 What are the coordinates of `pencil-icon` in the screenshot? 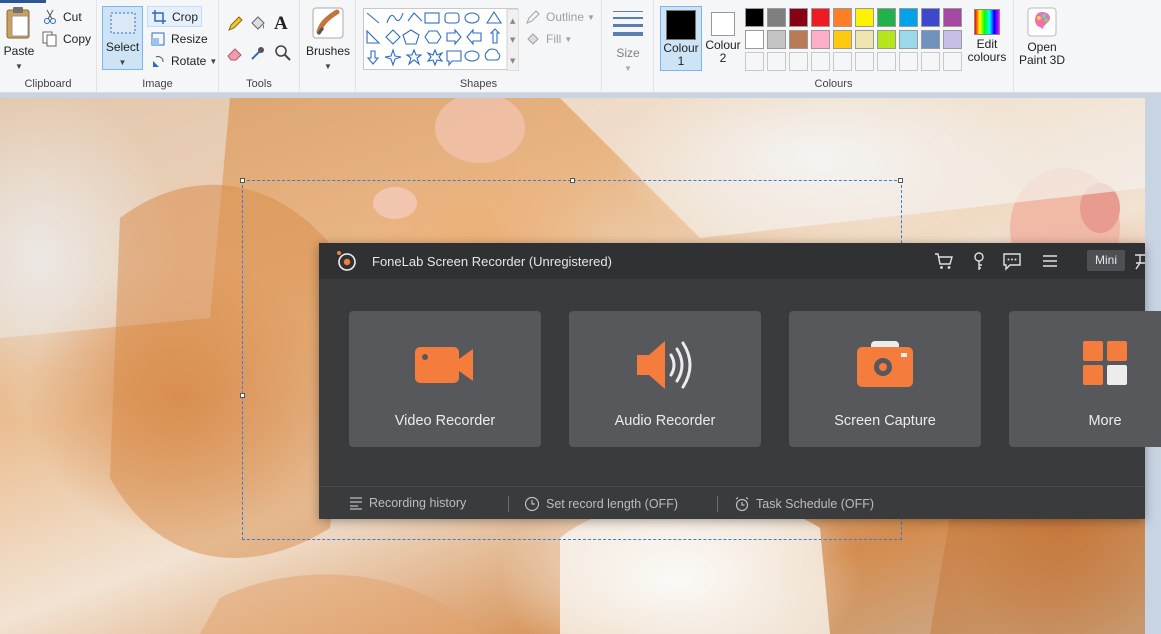 It's located at (235, 24).